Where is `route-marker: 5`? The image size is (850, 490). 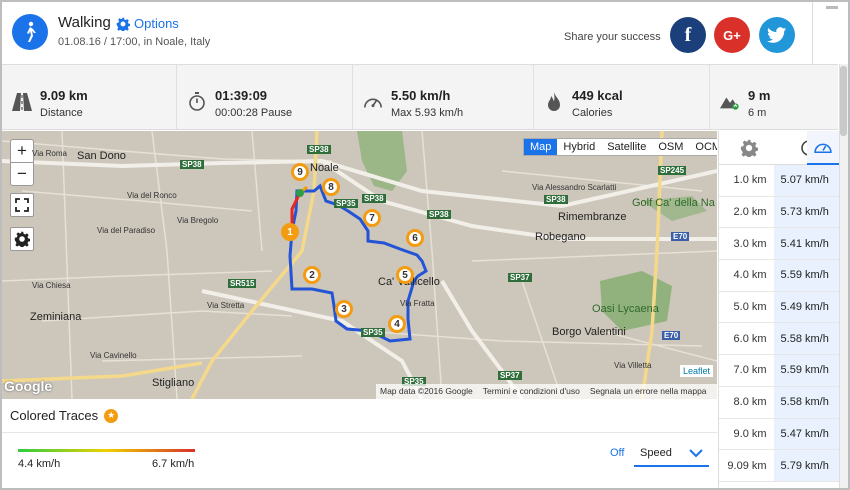
route-marker: 5 is located at coordinates (405, 275).